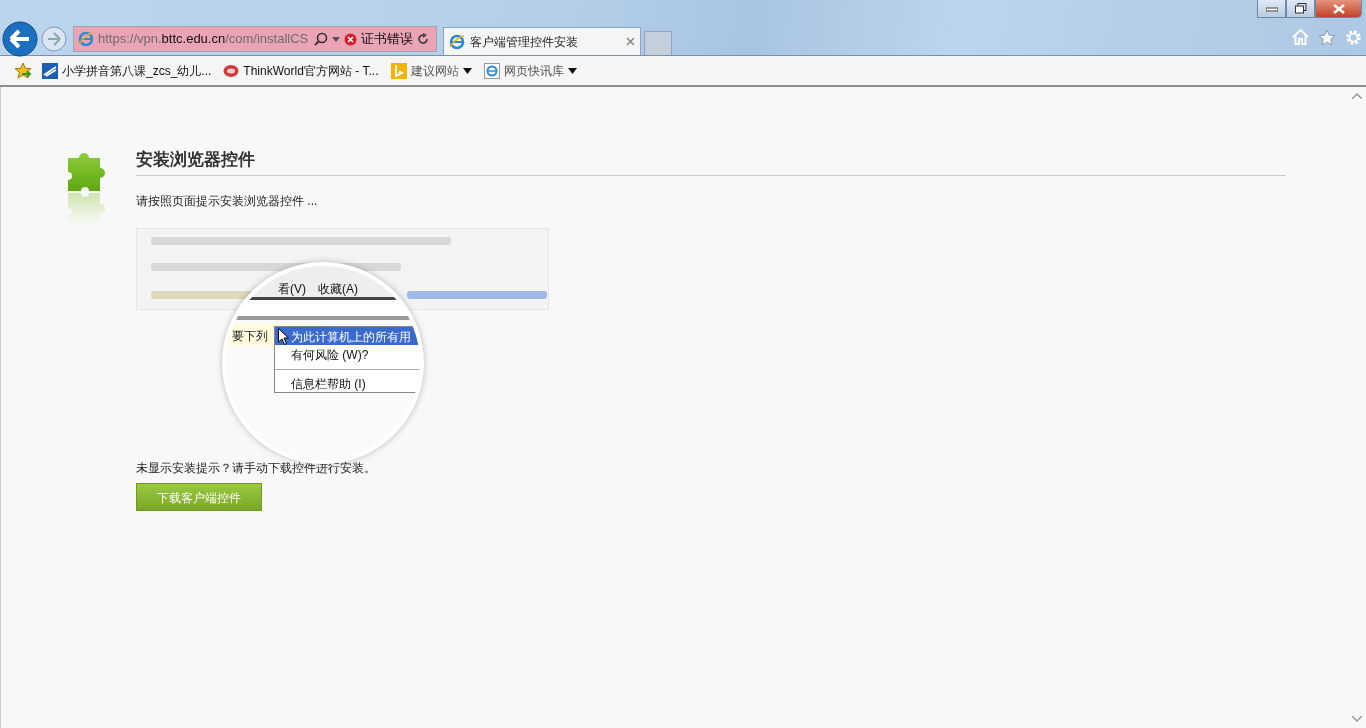  I want to click on url-text: https://vpn.bttc.edu.cn/com/installCS, so click(204, 39).